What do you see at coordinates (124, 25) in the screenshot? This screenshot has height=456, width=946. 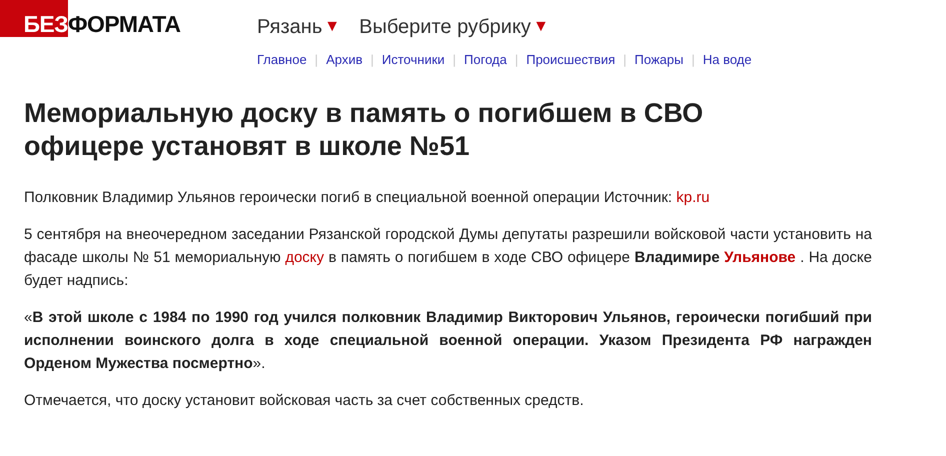 I see `logo-second-word: ФОРМАТА` at bounding box center [124, 25].